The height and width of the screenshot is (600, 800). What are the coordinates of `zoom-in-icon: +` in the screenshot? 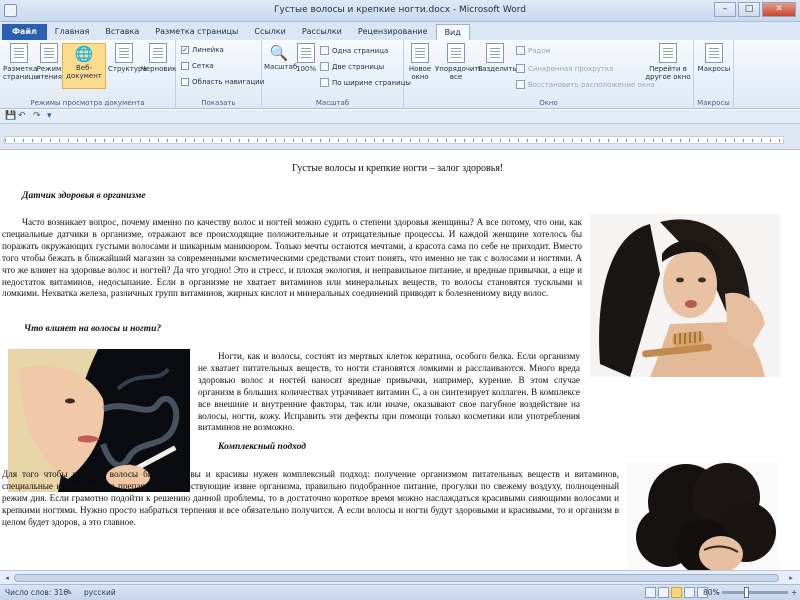 It's located at (794, 592).